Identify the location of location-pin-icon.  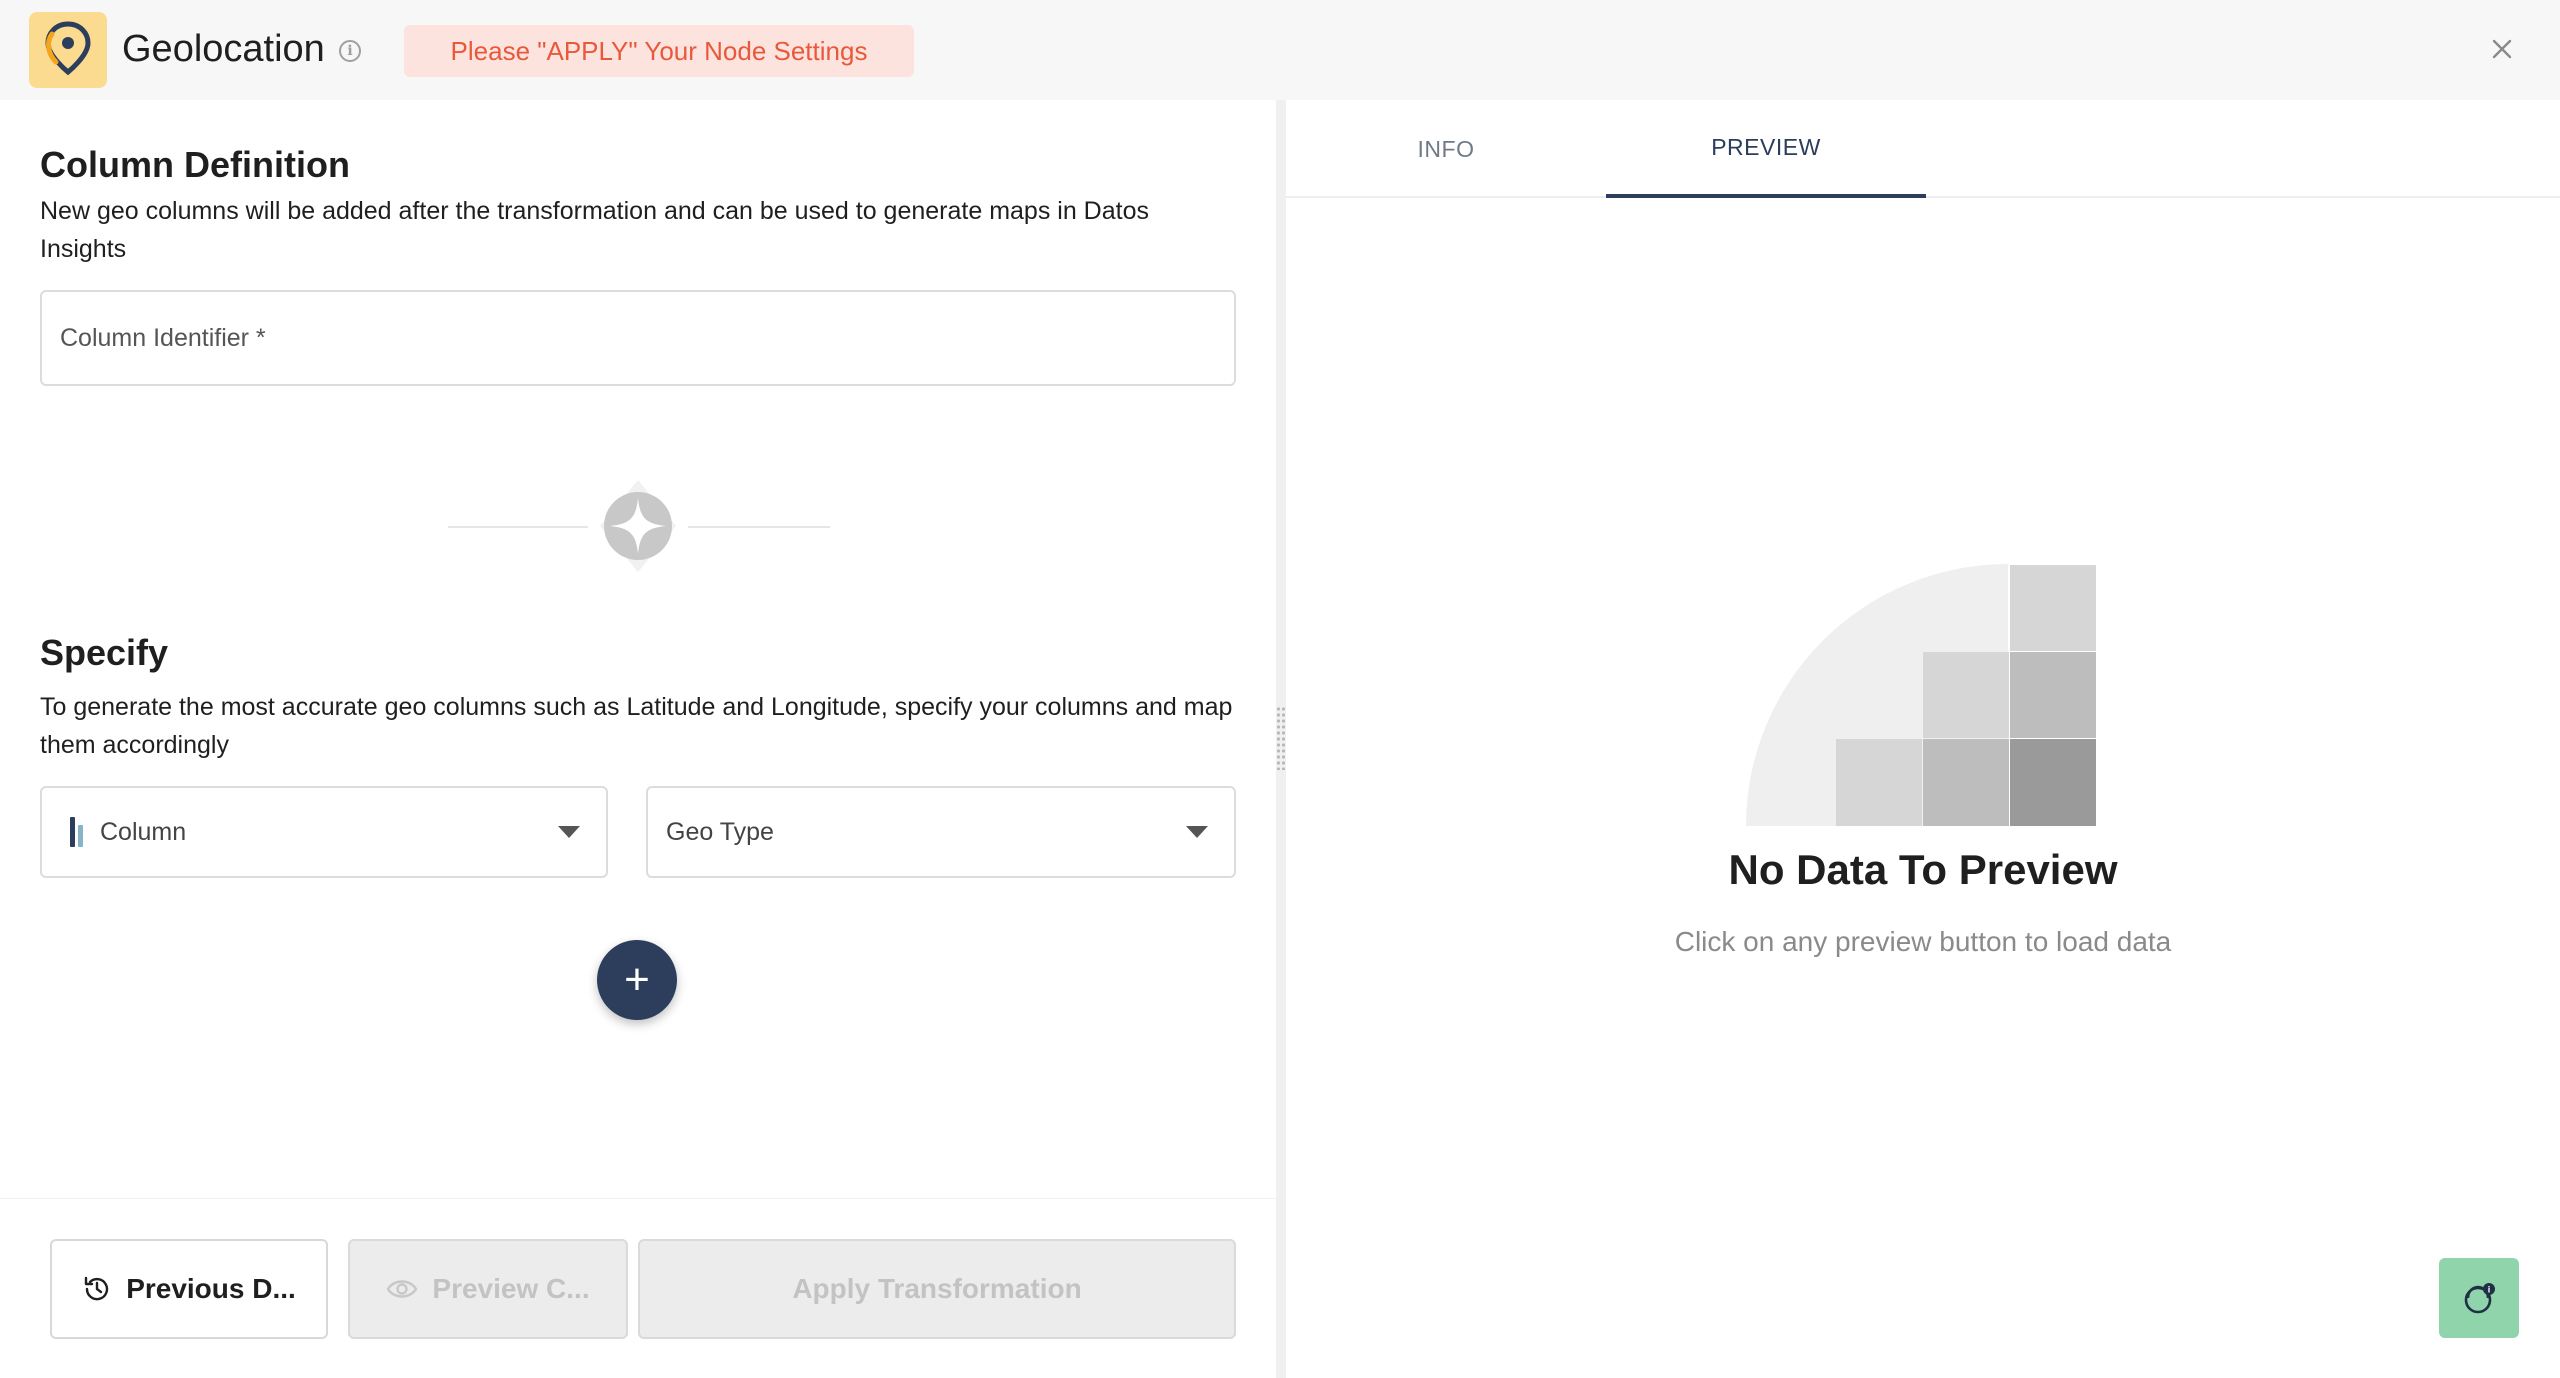
(68, 50).